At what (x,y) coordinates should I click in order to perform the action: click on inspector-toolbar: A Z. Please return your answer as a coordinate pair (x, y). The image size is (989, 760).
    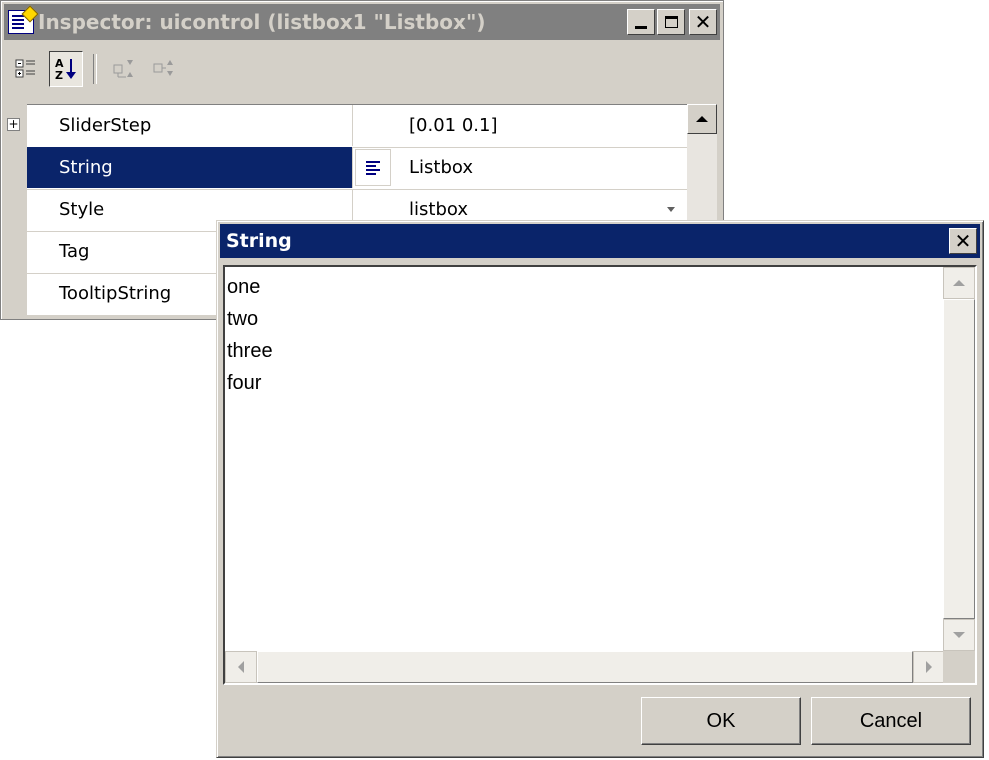
    Looking at the image, I should click on (95, 69).